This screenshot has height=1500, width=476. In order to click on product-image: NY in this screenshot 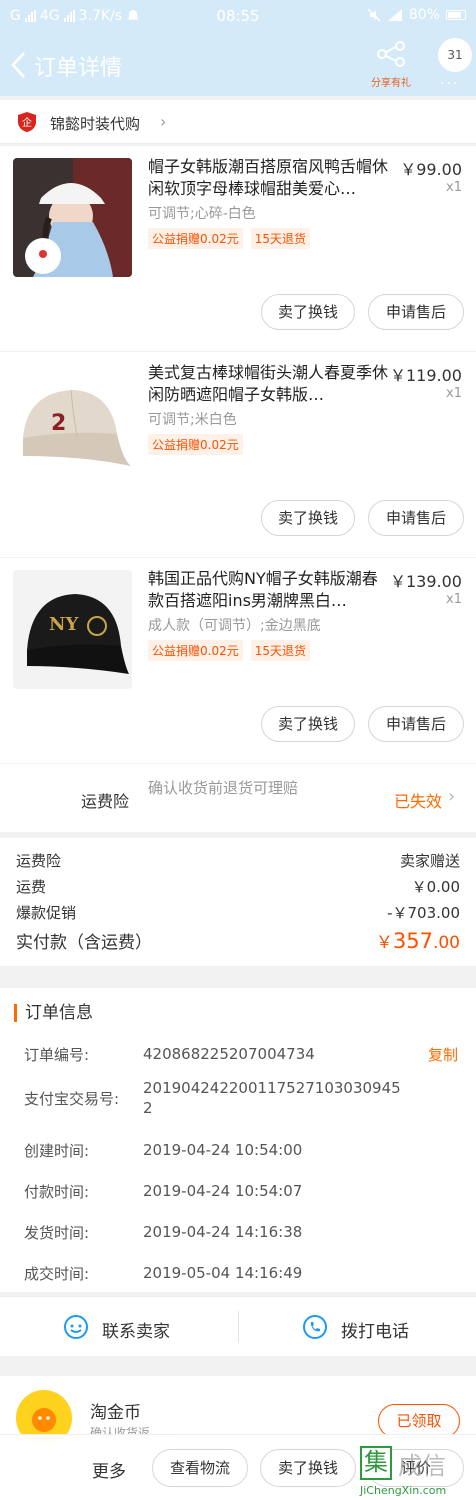, I will do `click(72, 629)`.